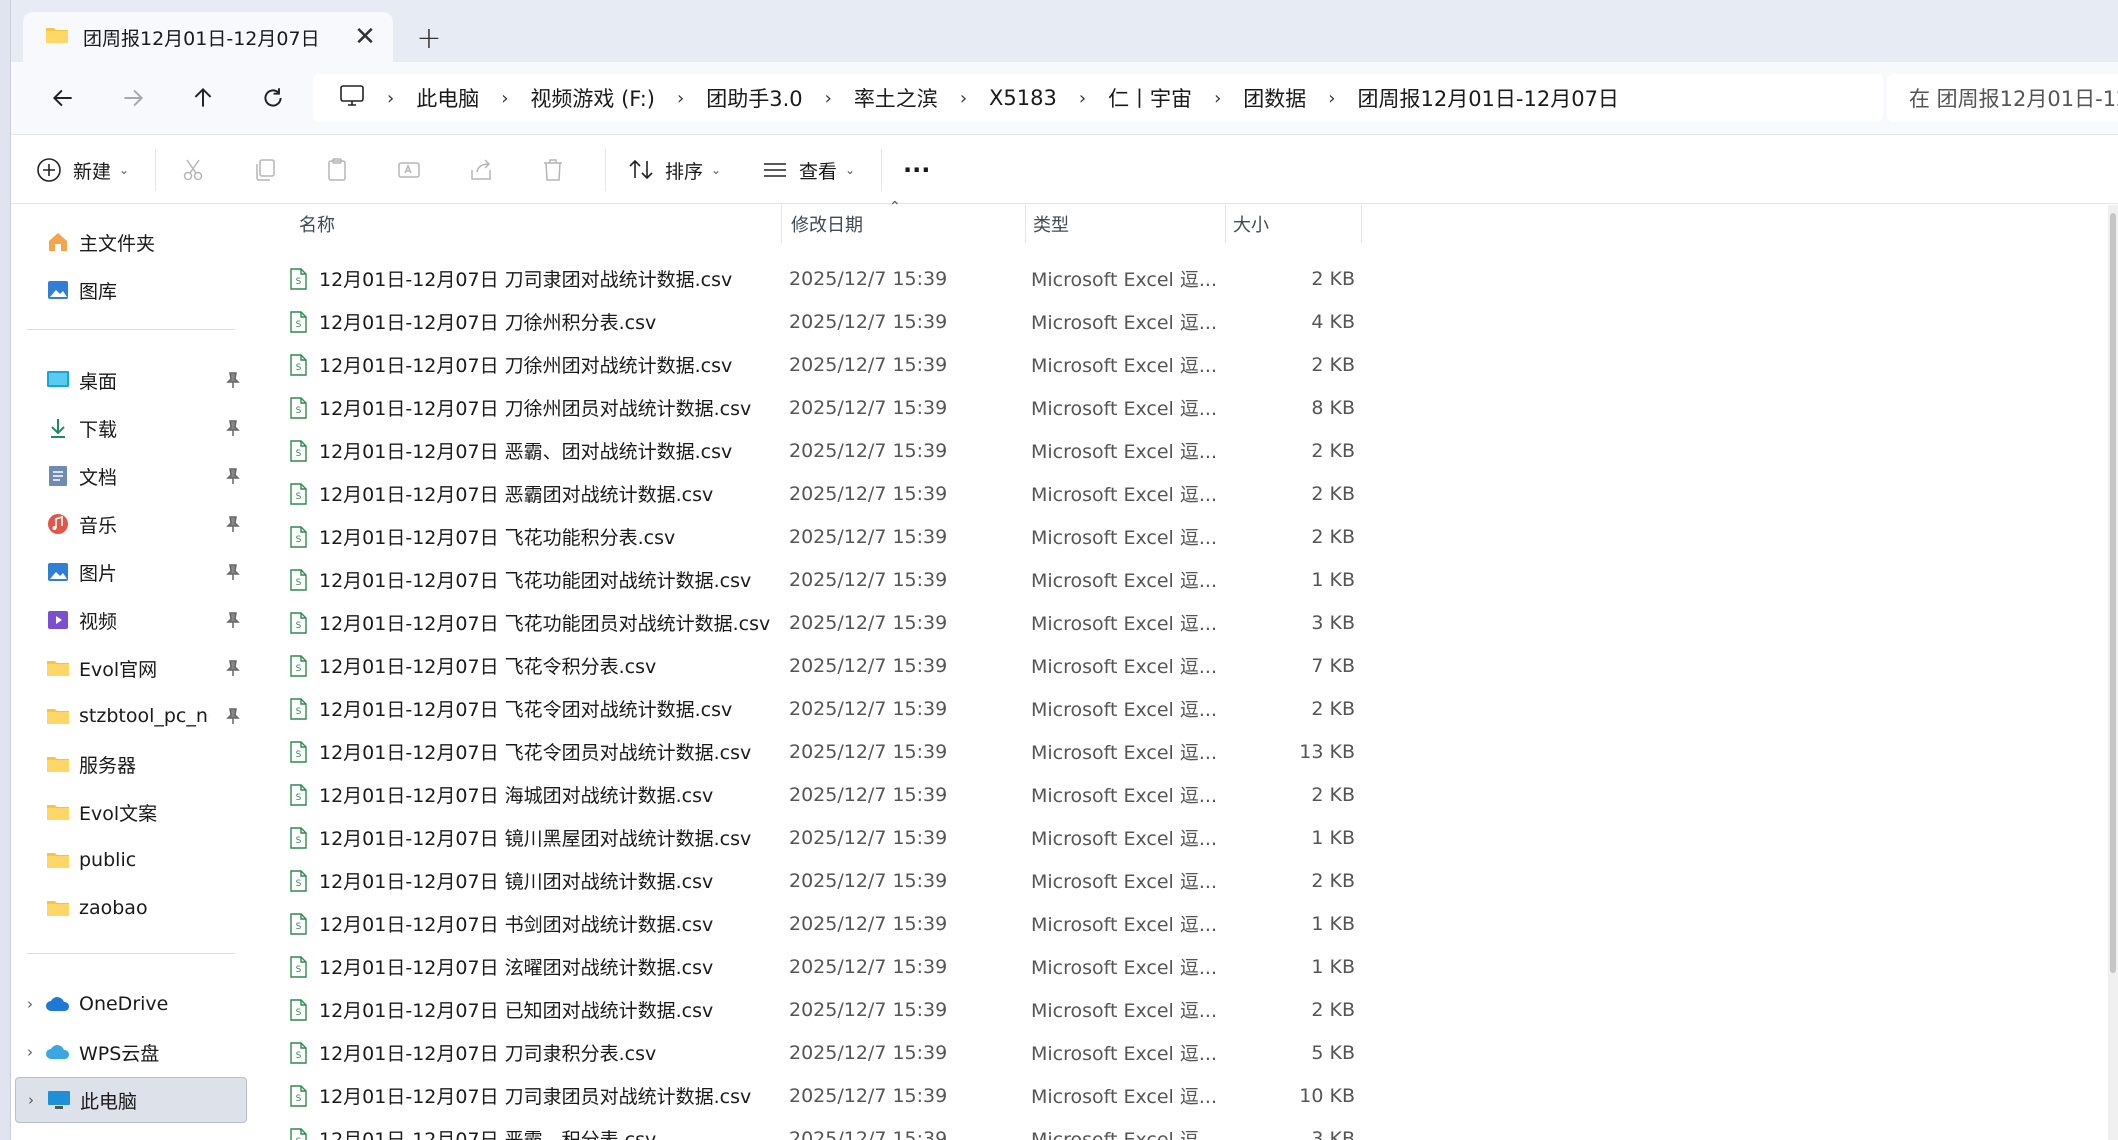 This screenshot has height=1140, width=2118. Describe the element at coordinates (131, 620) in the screenshot. I see `sidebar-item-videos: 视频` at that location.